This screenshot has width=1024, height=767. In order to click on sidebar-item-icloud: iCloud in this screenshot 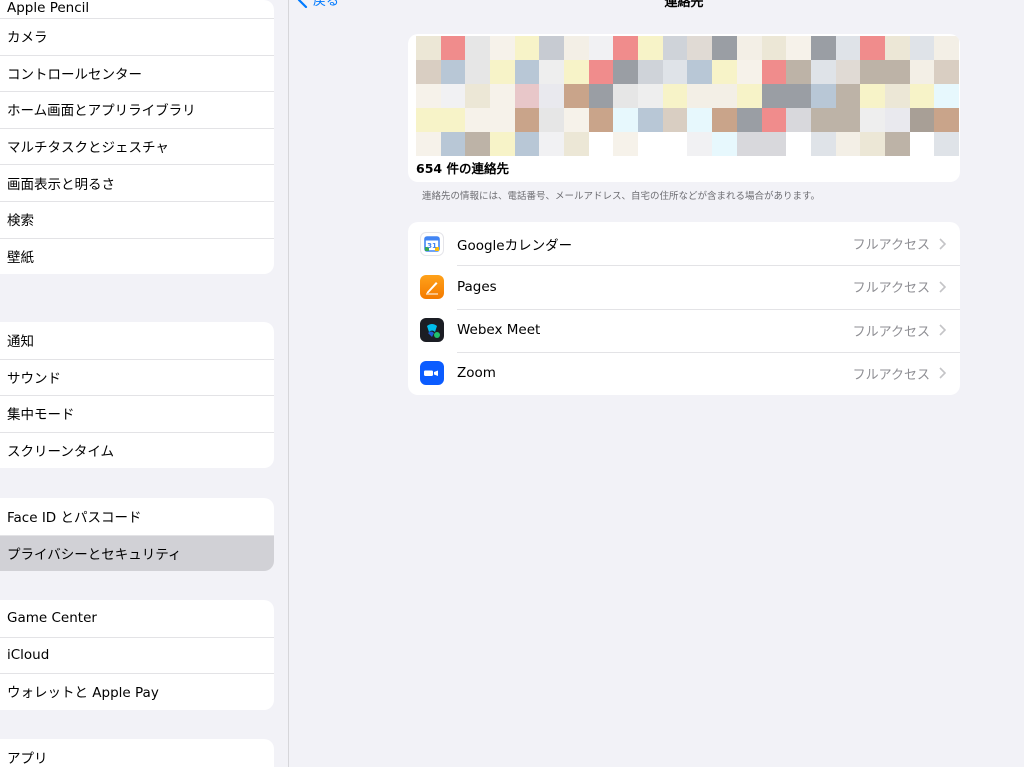, I will do `click(137, 655)`.